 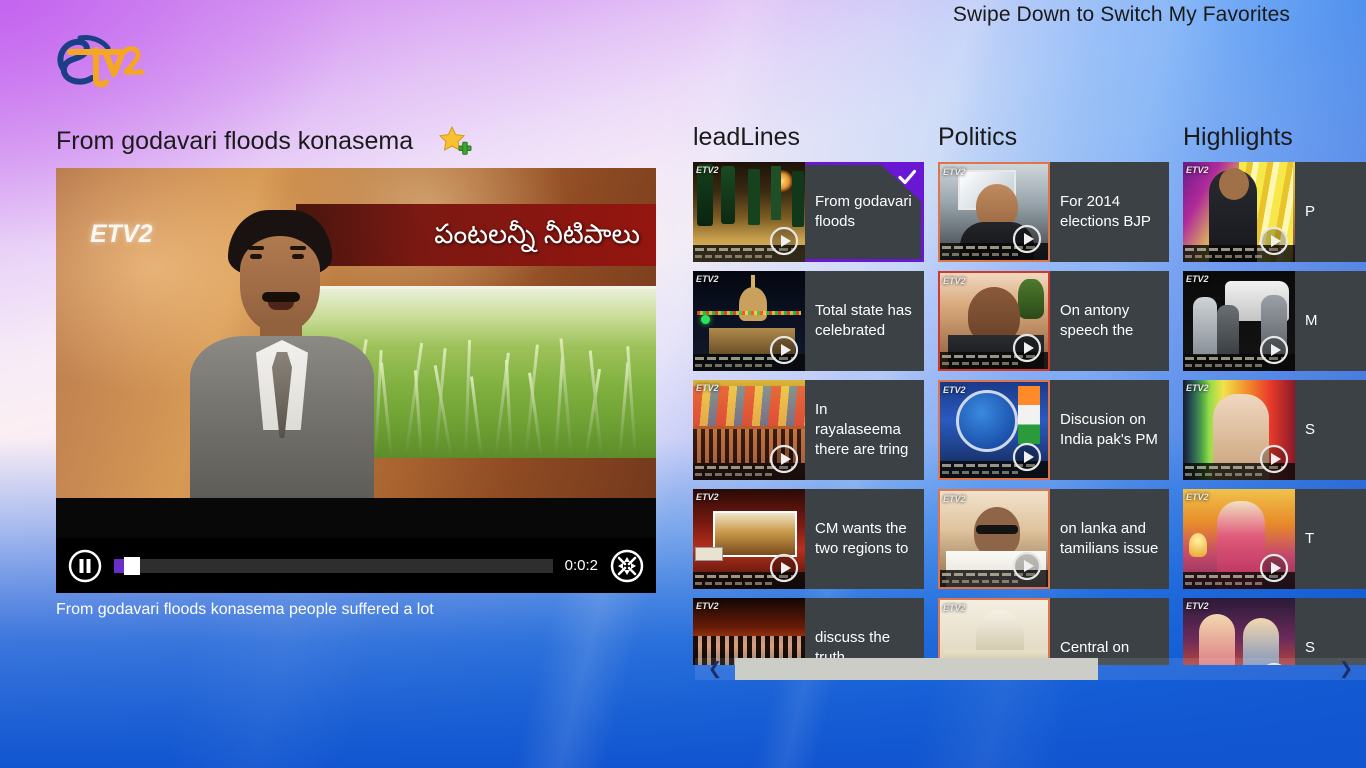 What do you see at coordinates (862, 538) in the screenshot?
I see `tile-label: CM wants the two regions to` at bounding box center [862, 538].